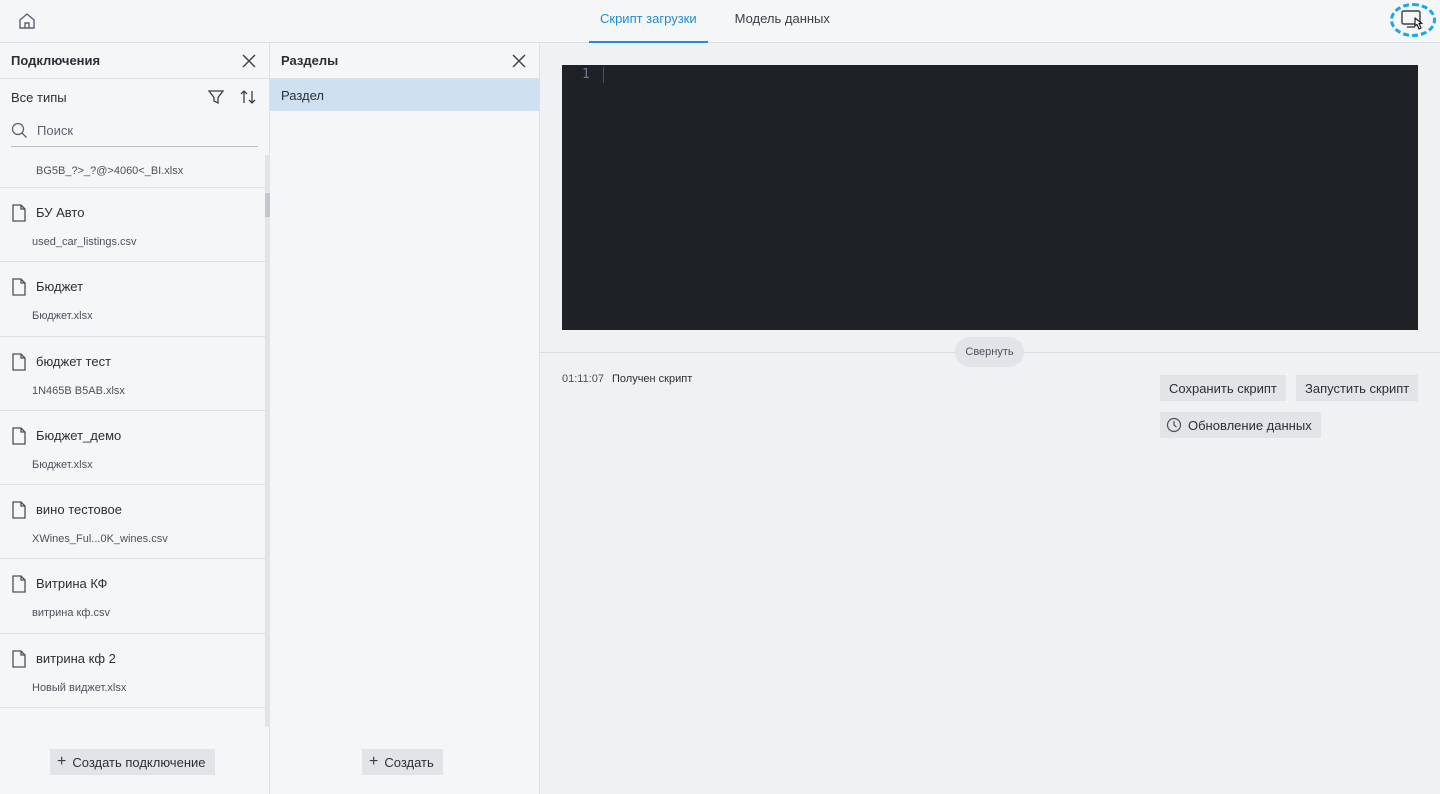 The image size is (1440, 794). I want to click on create-section-label: Создать, so click(409, 762).